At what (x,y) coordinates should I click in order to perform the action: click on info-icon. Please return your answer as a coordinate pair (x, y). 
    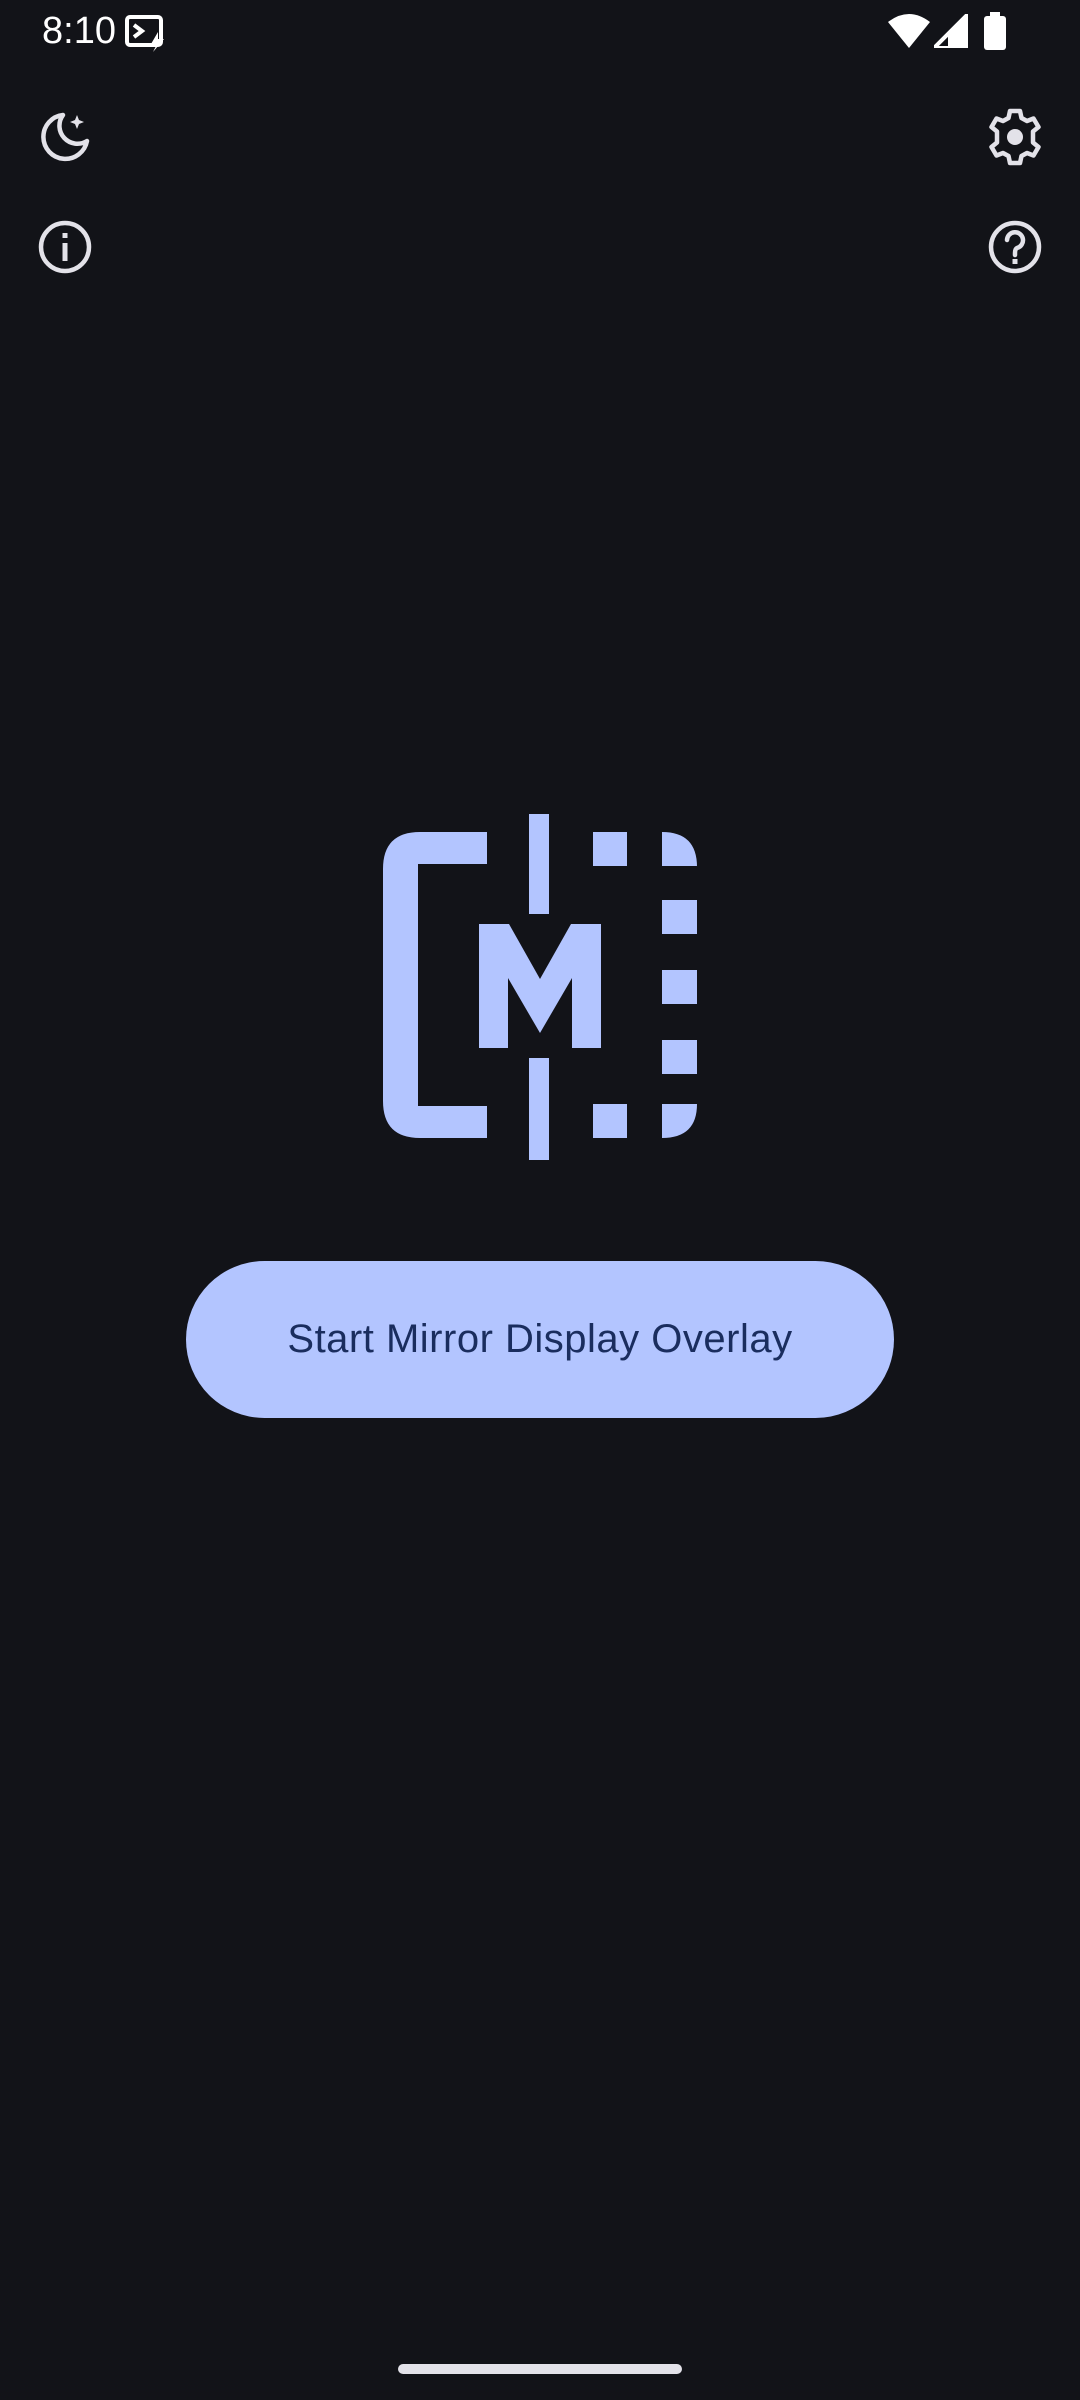
    Looking at the image, I should click on (65, 249).